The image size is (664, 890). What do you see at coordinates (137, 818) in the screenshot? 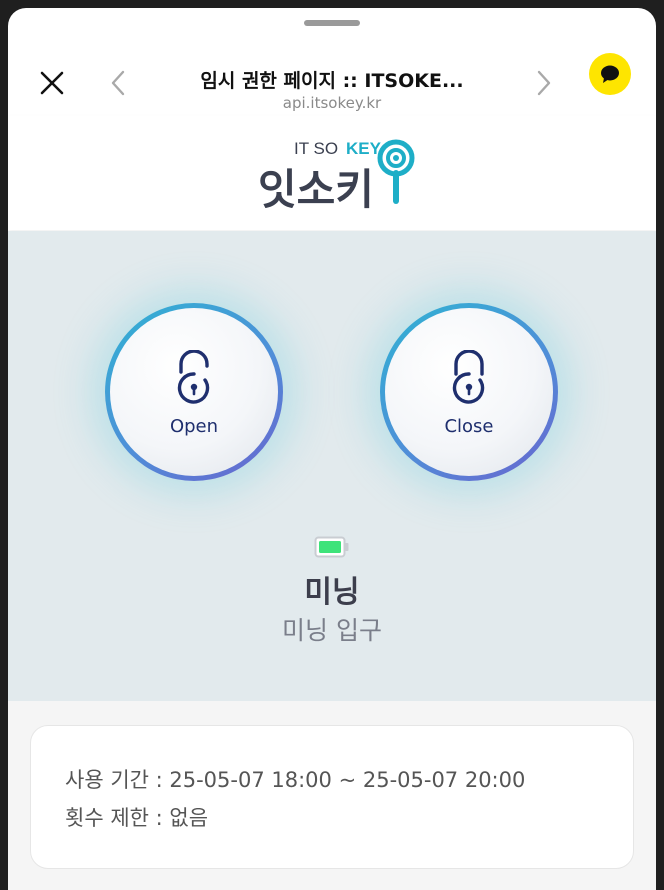
I see `usage-limit: 횟수 제한 : 없음` at bounding box center [137, 818].